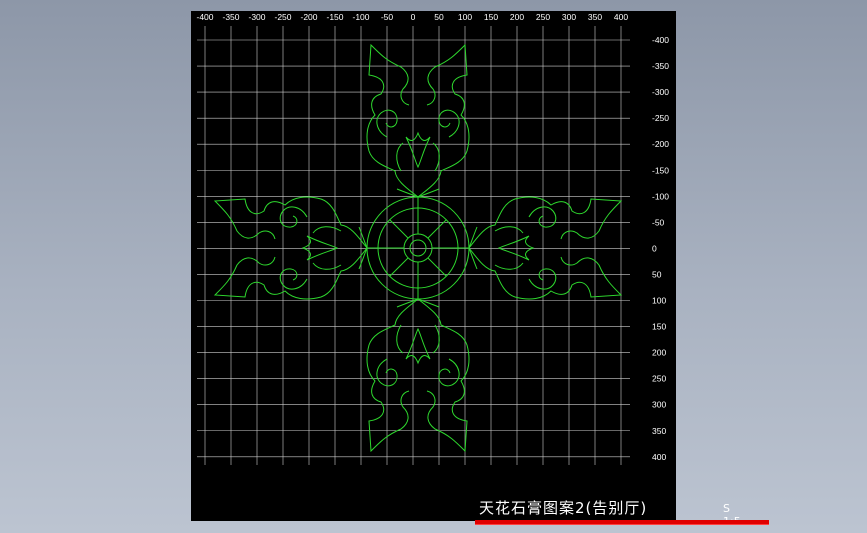 The height and width of the screenshot is (533, 867). What do you see at coordinates (659, 405) in the screenshot?
I see `right-tick-label: 300` at bounding box center [659, 405].